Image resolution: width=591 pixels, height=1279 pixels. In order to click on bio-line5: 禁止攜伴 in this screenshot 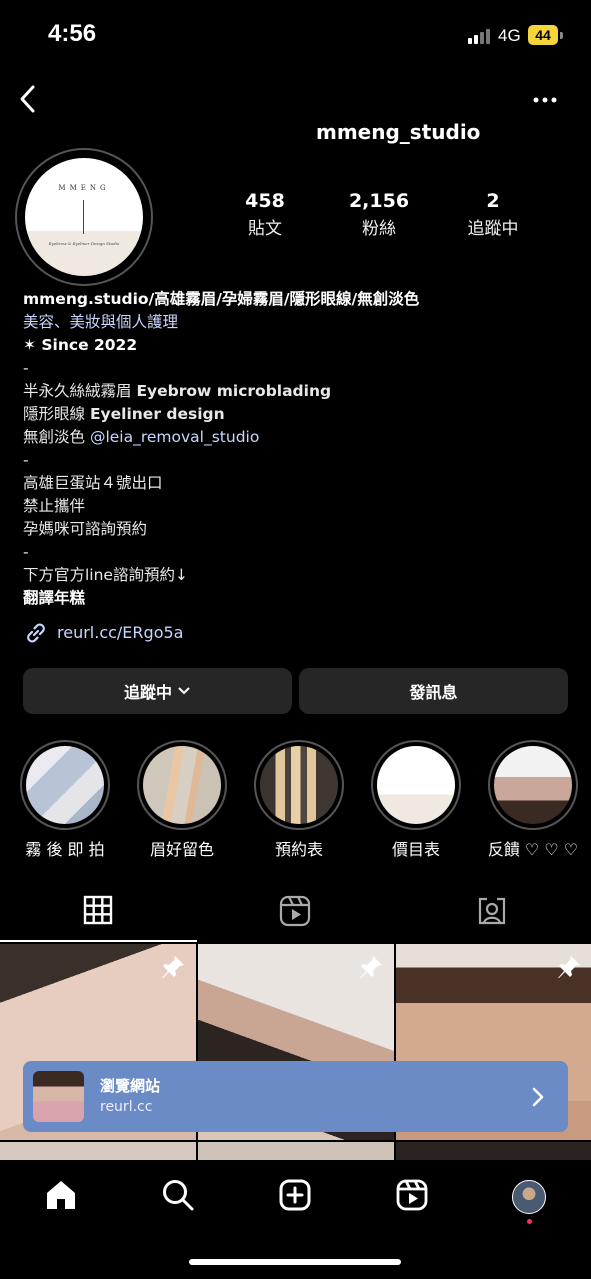, I will do `click(54, 506)`.